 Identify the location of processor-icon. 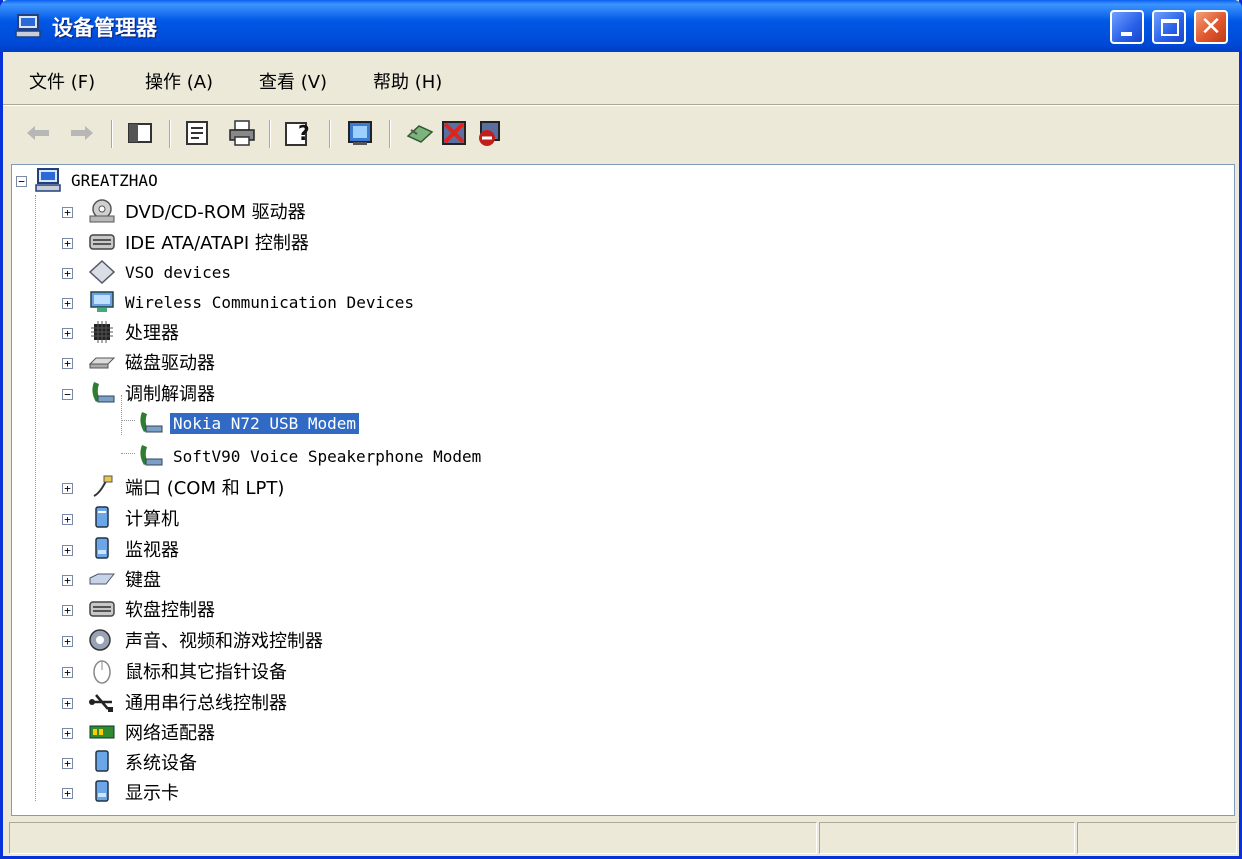
(102, 332).